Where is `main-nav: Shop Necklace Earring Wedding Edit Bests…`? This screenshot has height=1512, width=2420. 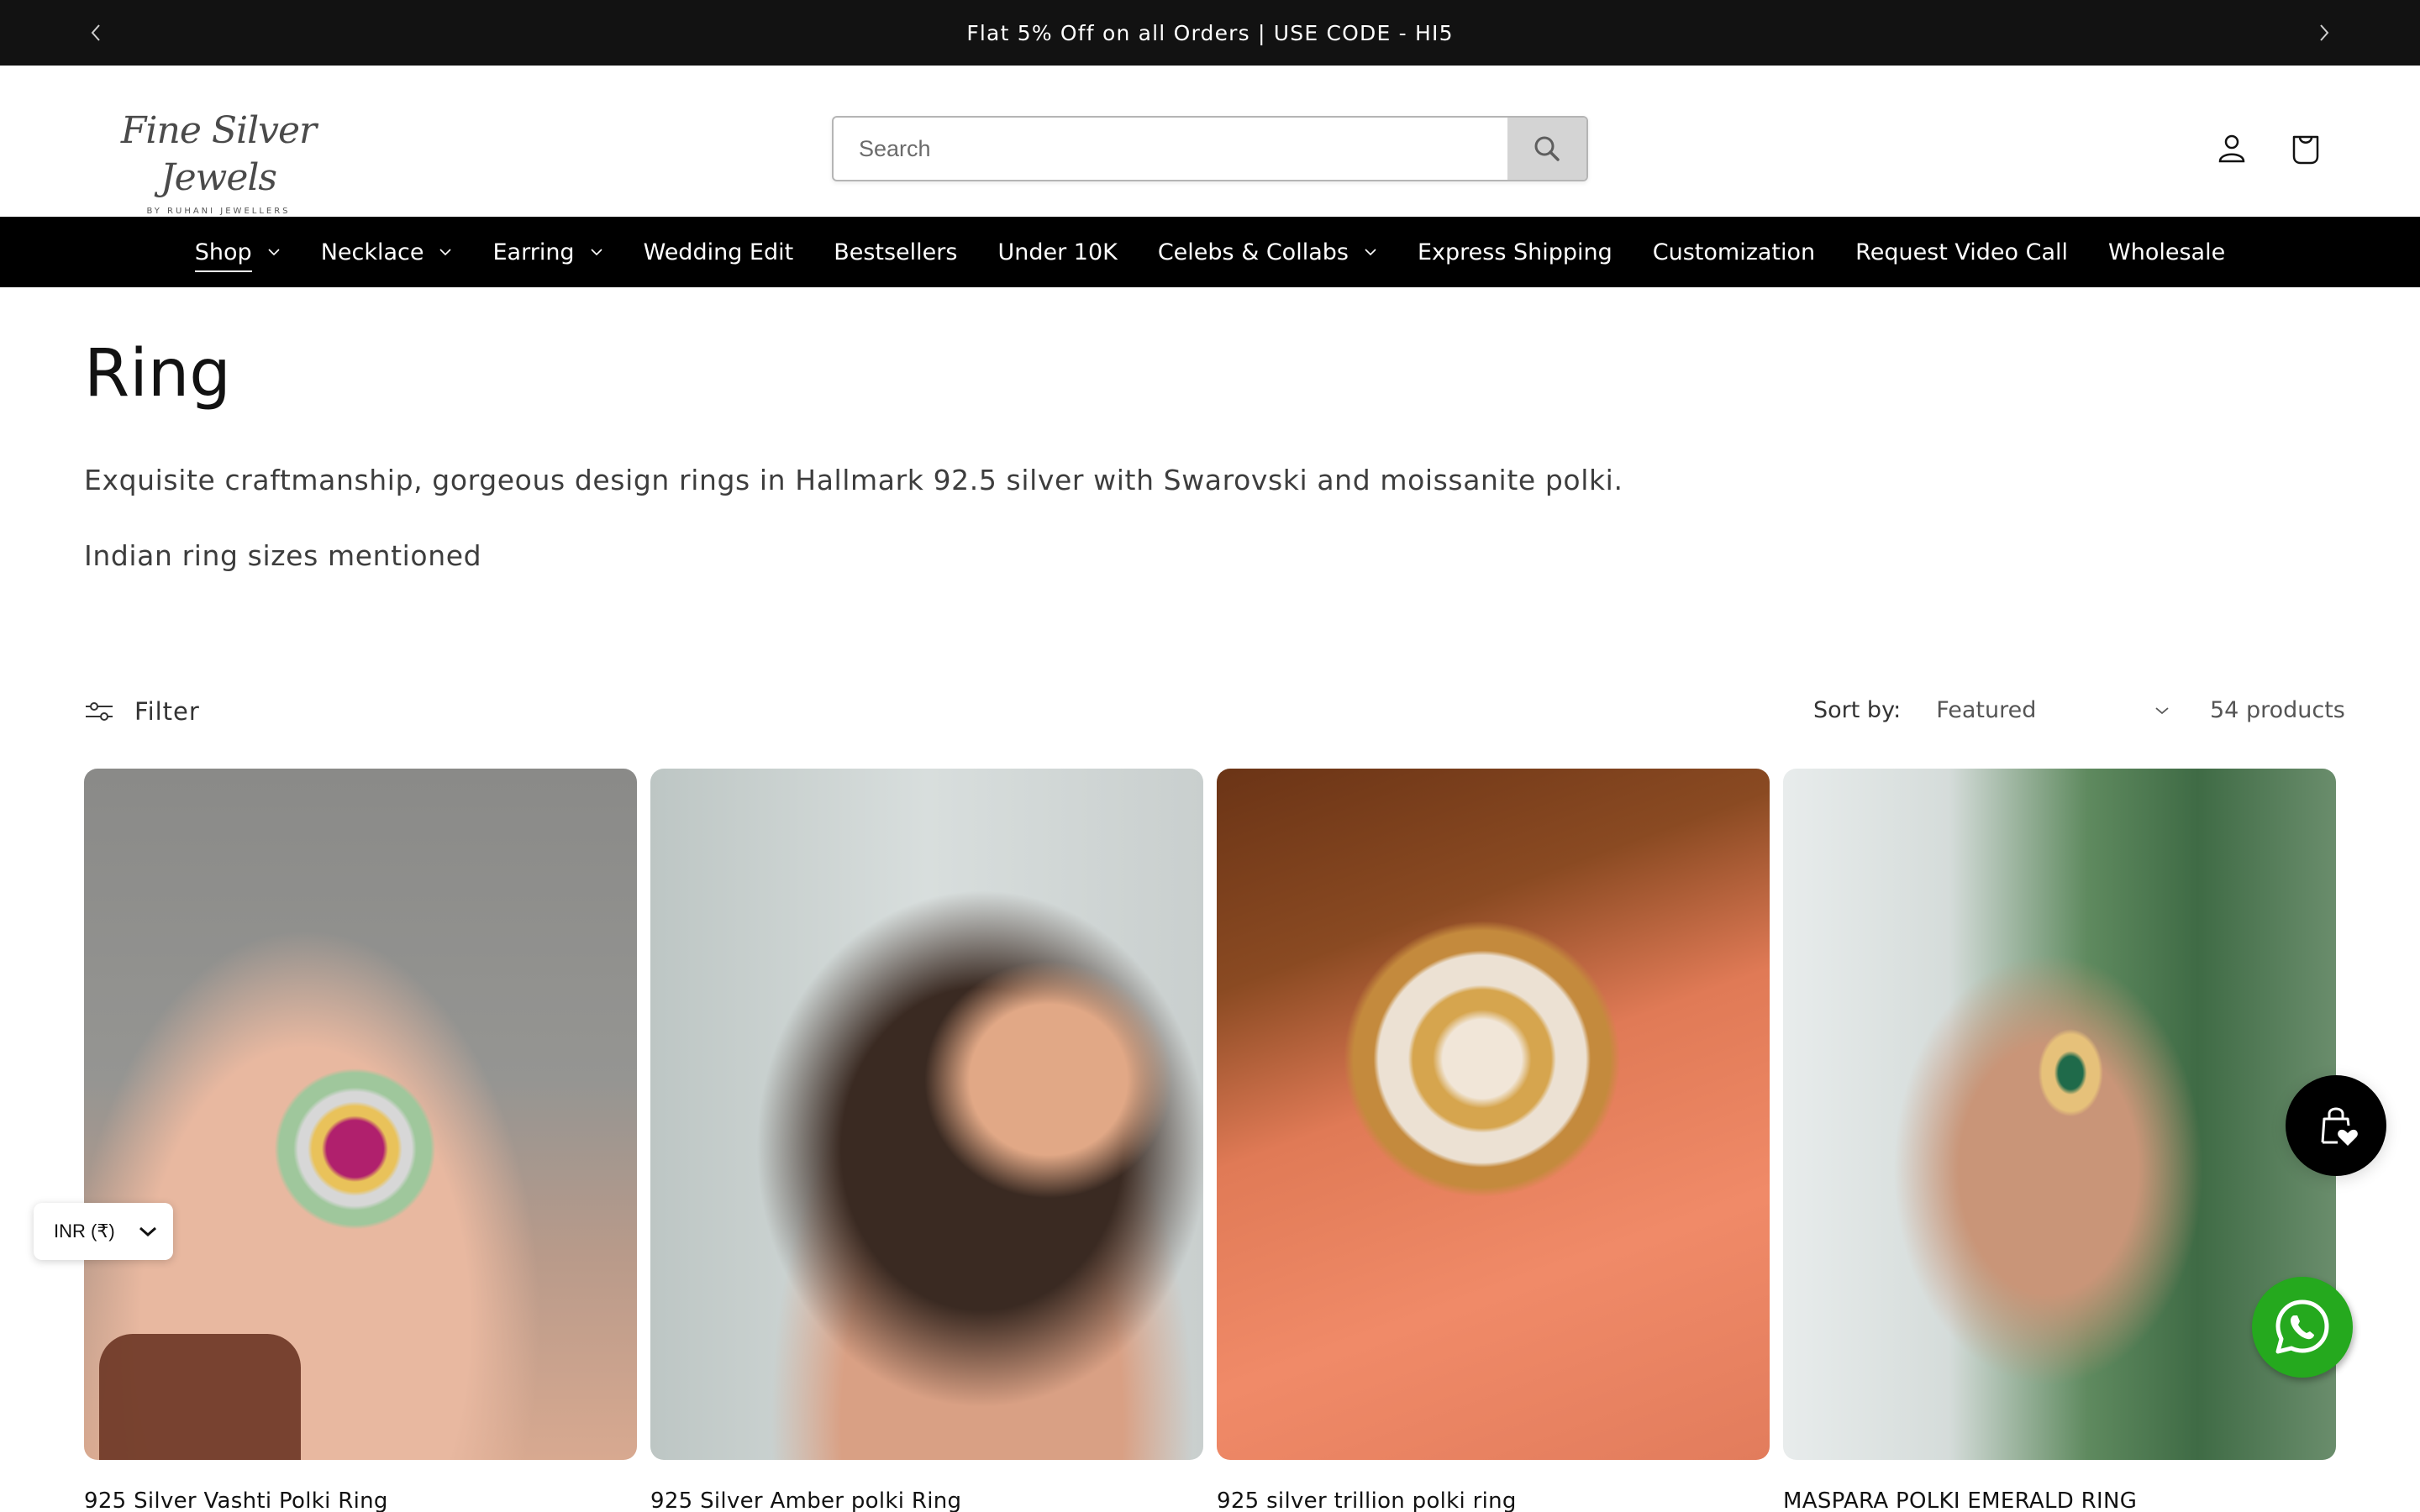 main-nav: Shop Necklace Earring Wedding Edit Bests… is located at coordinates (1210, 252).